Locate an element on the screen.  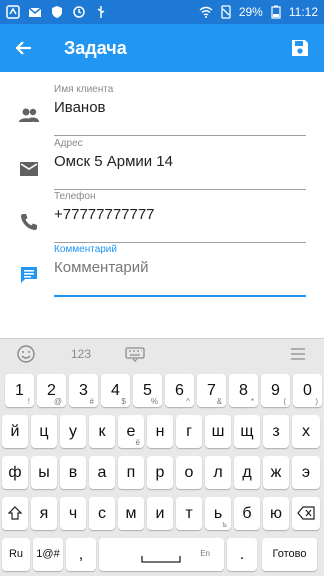
back-button is located at coordinates (24, 48).